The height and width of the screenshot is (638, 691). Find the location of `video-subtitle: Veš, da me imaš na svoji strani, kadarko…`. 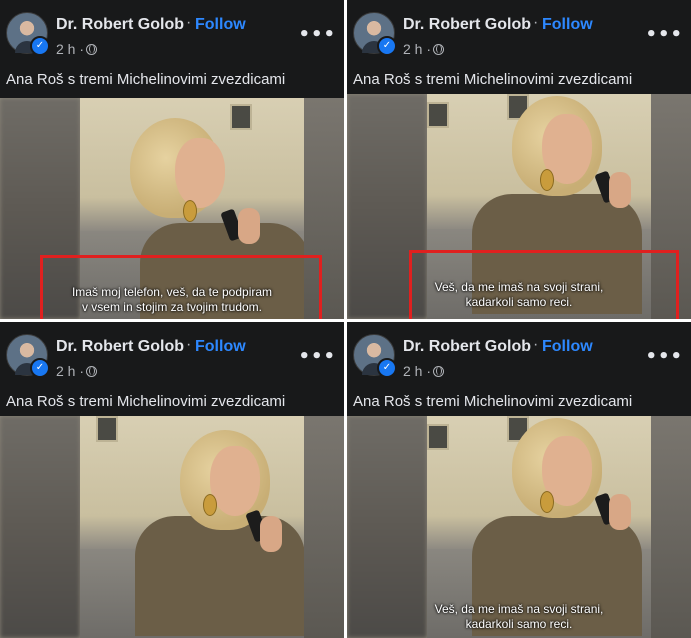

video-subtitle: Veš, da me imaš na svoji strani, kadarko… is located at coordinates (519, 617).